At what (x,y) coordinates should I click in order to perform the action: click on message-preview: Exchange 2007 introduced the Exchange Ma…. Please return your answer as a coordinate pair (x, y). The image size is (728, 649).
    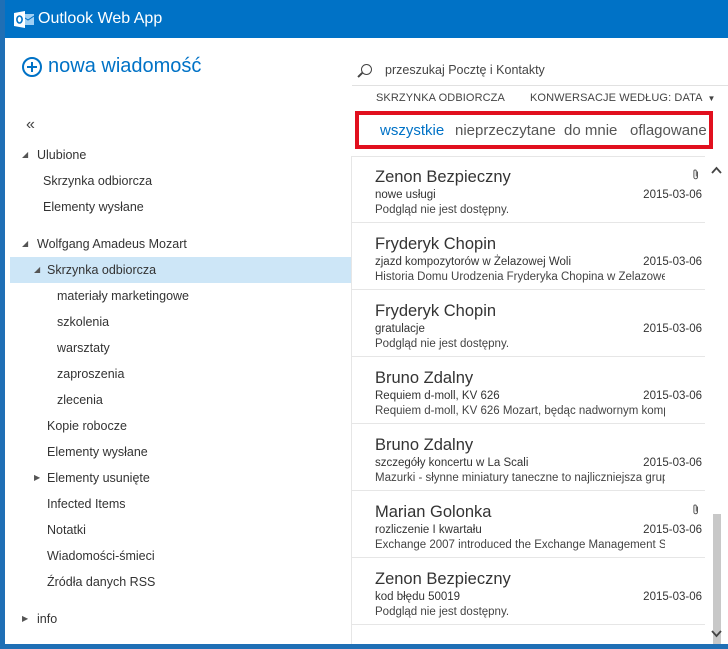
    Looking at the image, I should click on (520, 545).